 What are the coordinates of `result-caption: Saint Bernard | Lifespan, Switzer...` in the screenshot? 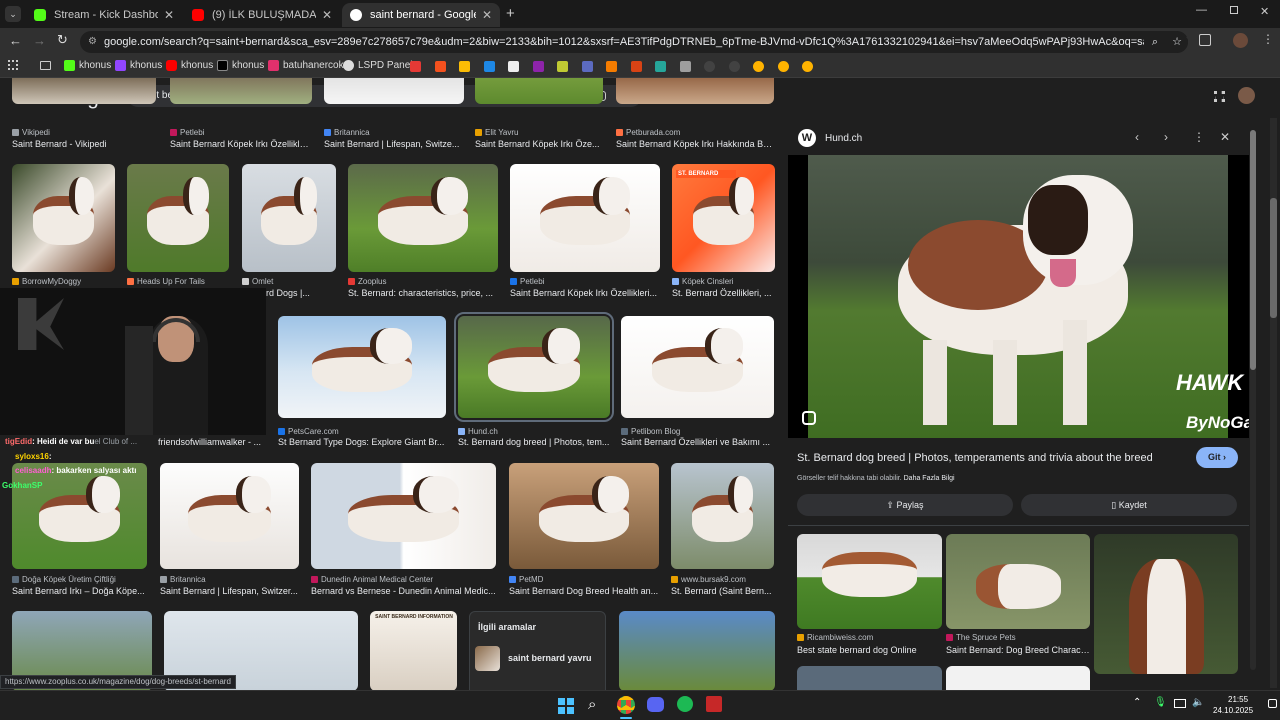 It's located at (229, 591).